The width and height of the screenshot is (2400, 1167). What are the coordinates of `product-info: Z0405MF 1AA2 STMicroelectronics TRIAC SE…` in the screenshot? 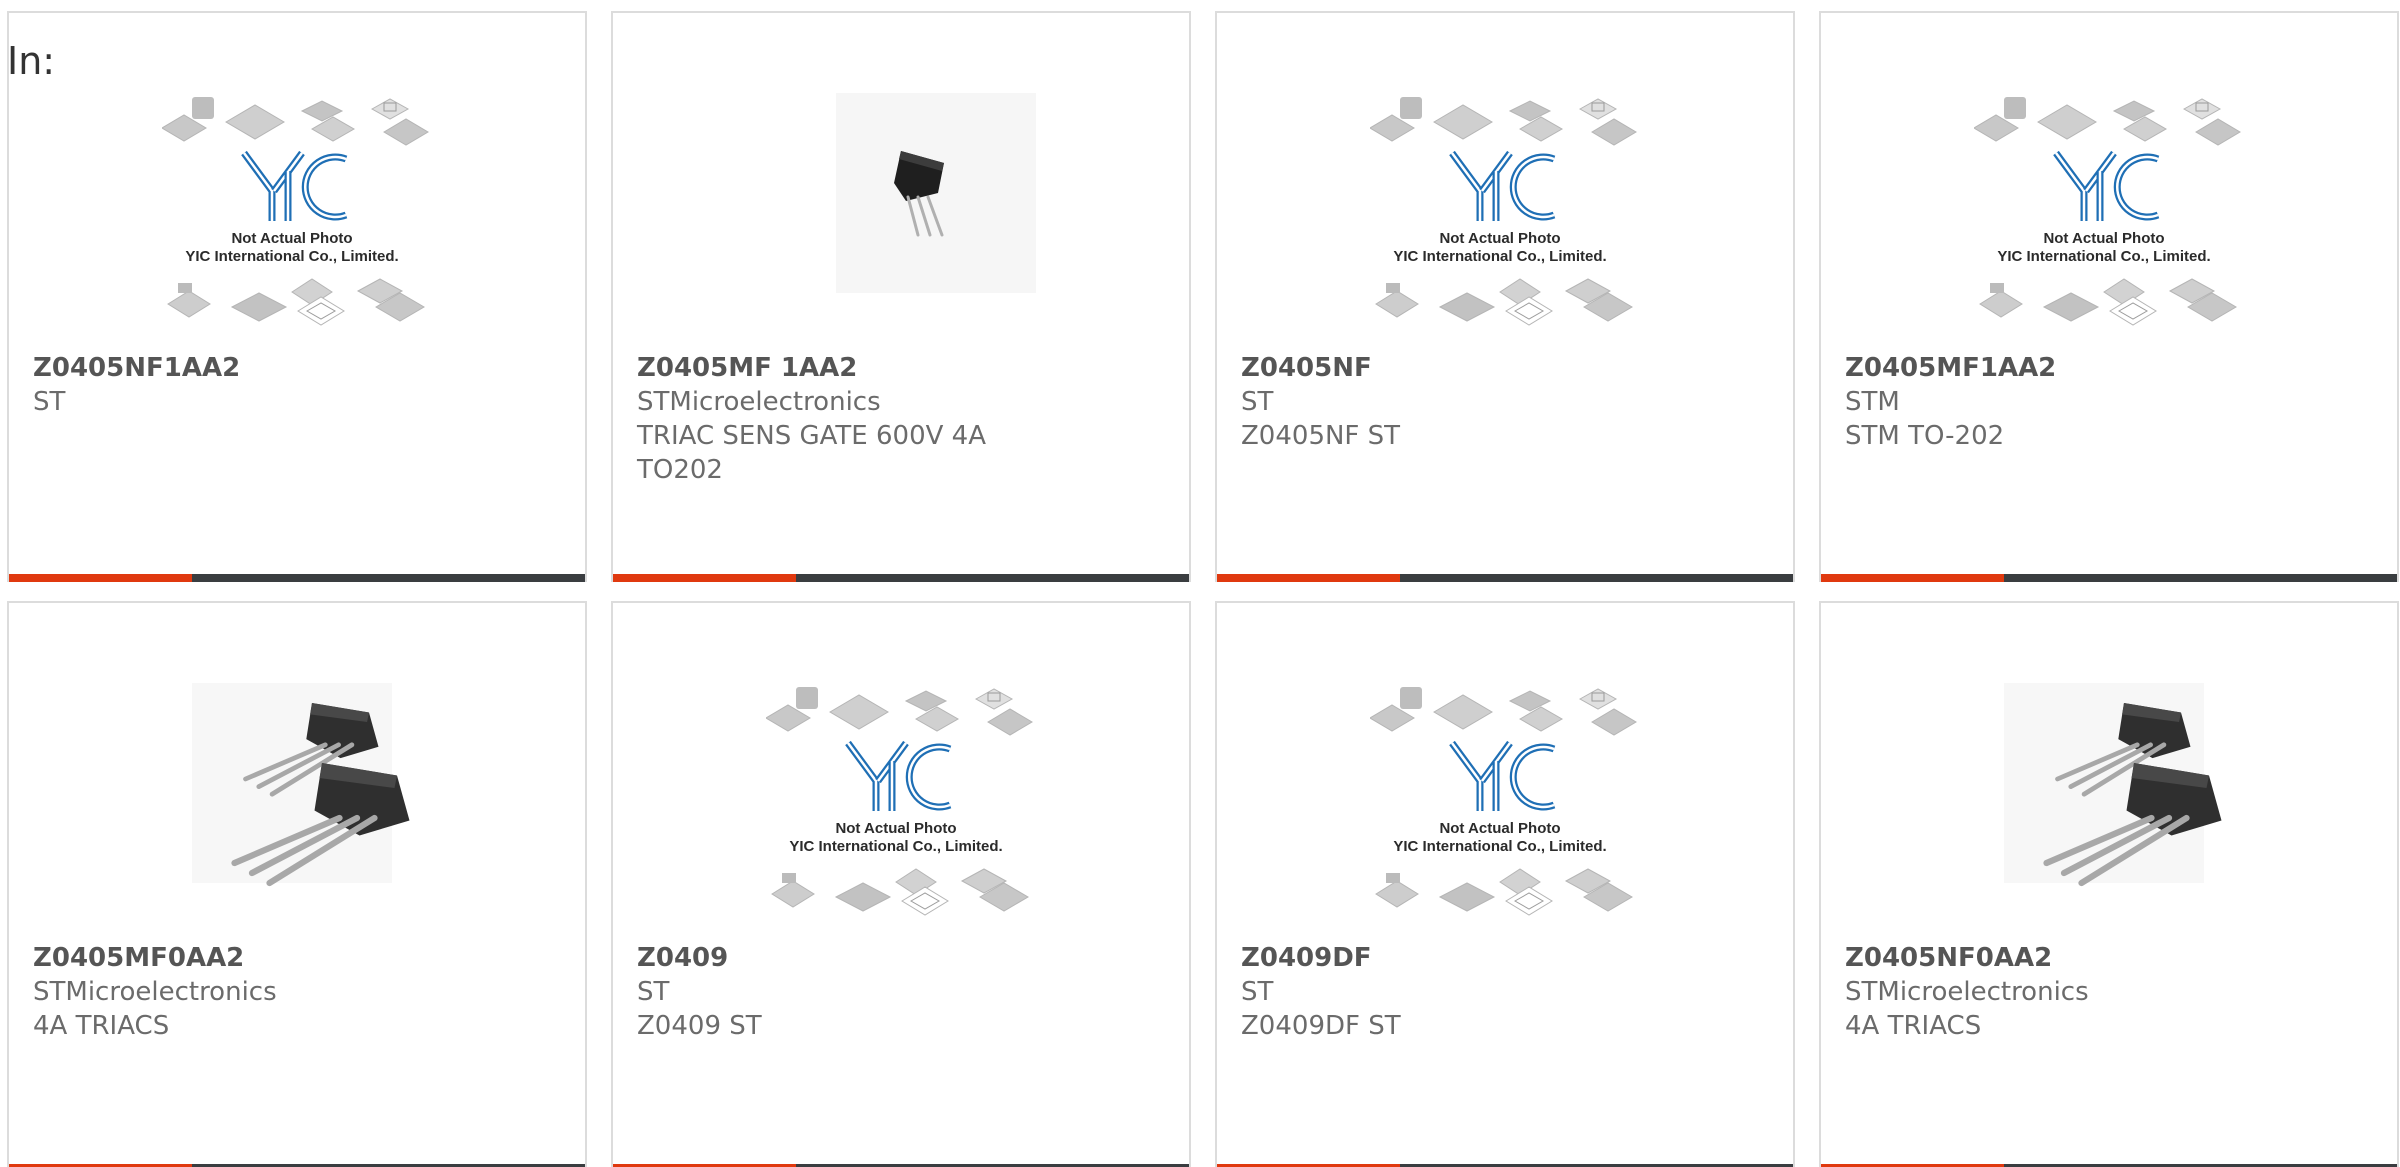 It's located at (903, 419).